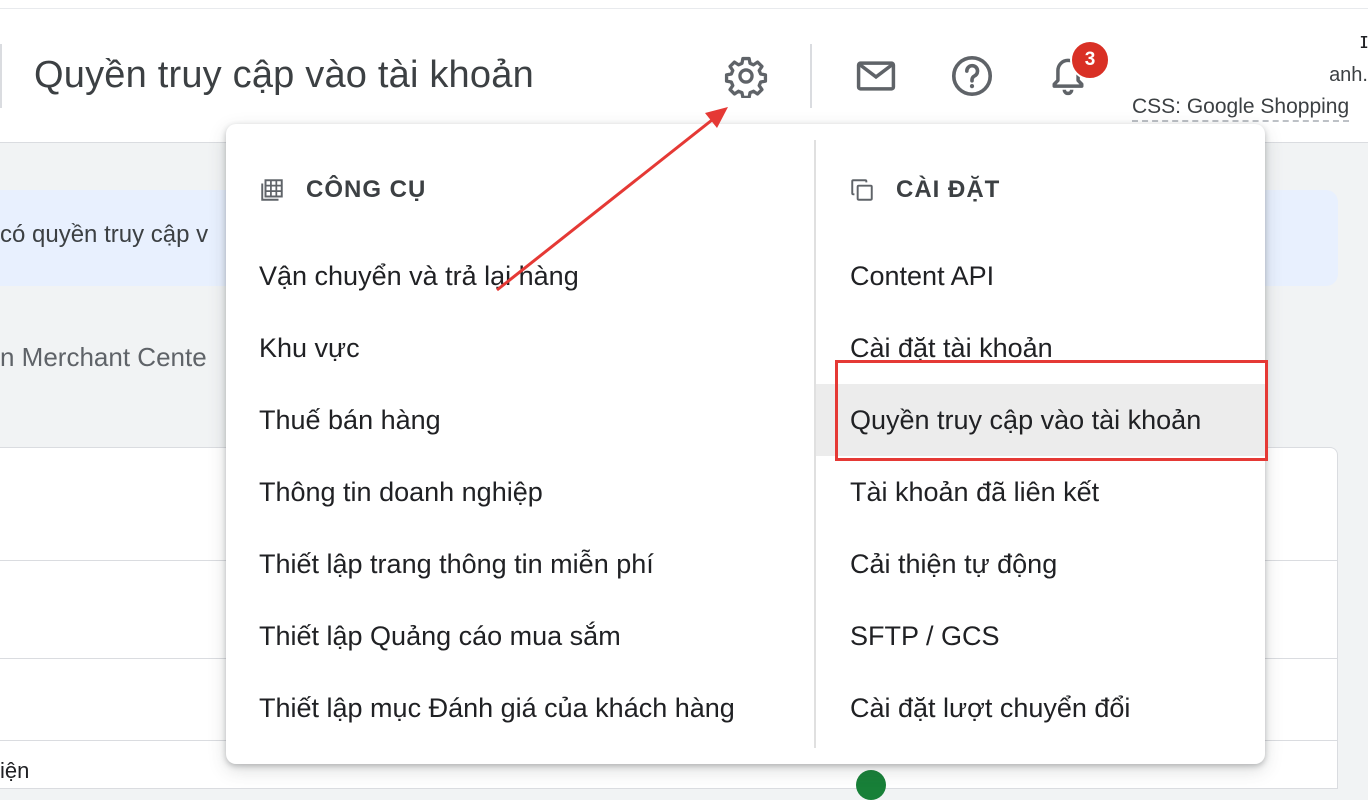  What do you see at coordinates (104, 234) in the screenshot?
I see `info-banner-text: có quyền truy cập v` at bounding box center [104, 234].